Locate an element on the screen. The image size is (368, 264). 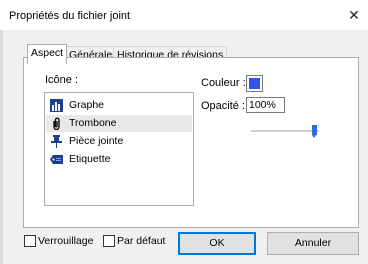
list-item-etiquette: Etiquette is located at coordinates (119, 159).